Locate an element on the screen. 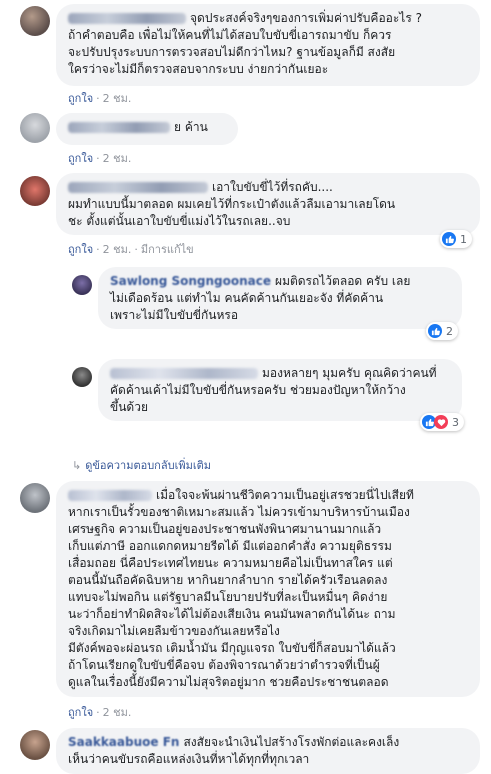 This screenshot has height=774, width=491. comment-bubble: ย ค้าน is located at coordinates (147, 129).